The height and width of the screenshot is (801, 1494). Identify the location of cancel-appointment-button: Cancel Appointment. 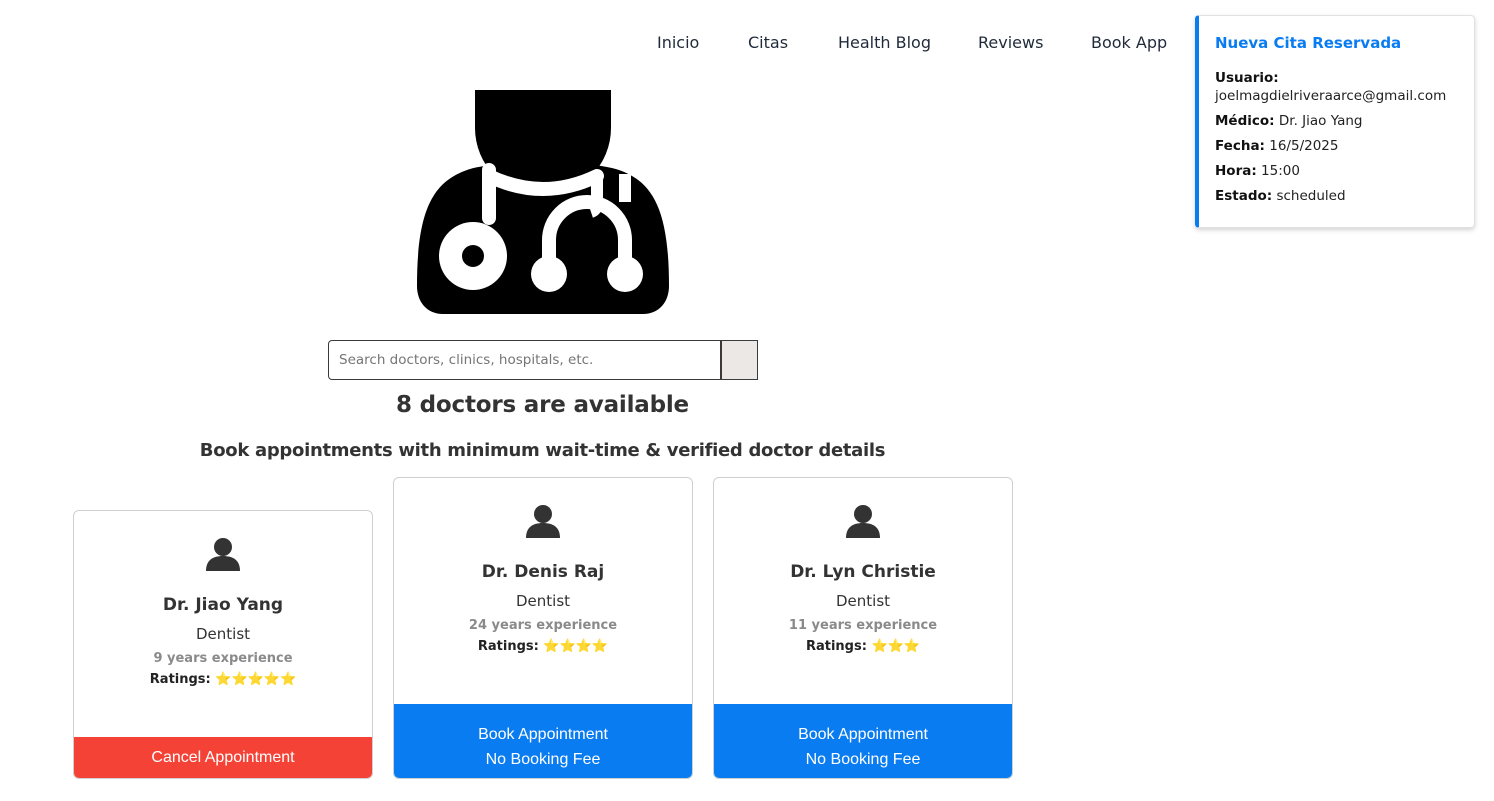
(223, 757).